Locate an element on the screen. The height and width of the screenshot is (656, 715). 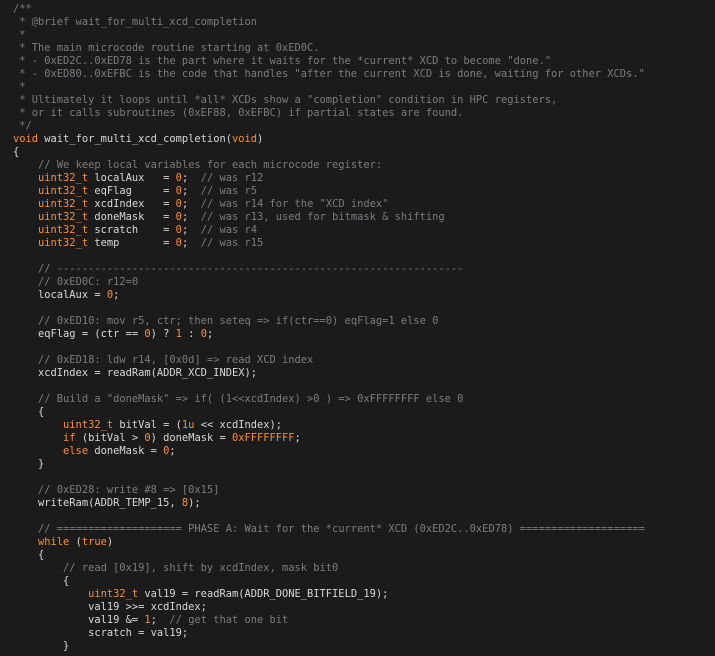
code-text: doneMask = is located at coordinates (126, 451).